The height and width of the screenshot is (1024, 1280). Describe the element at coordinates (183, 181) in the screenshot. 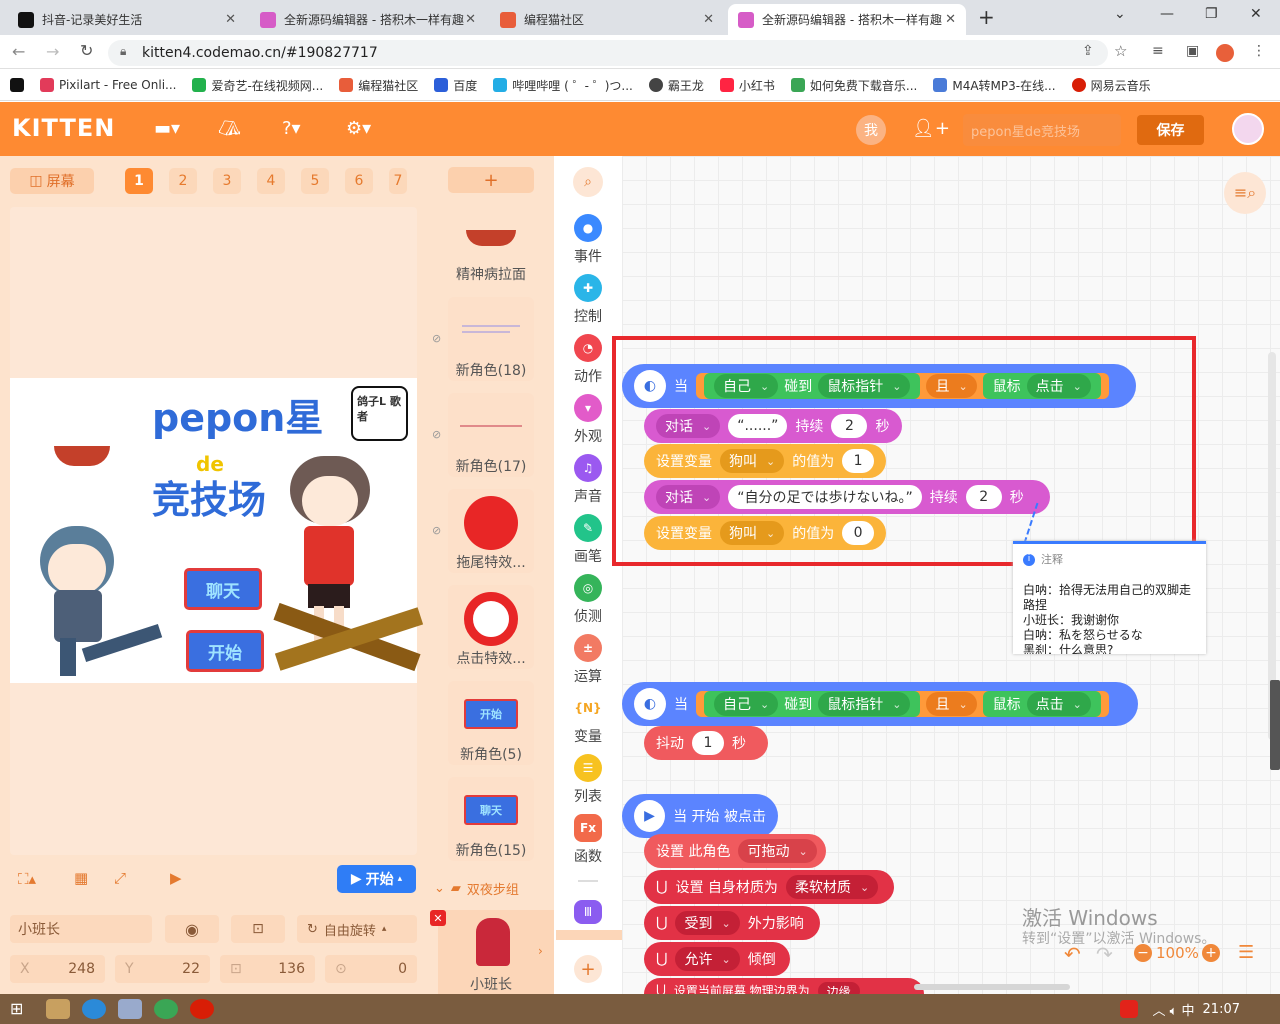

I see `page-tab-2: 2` at that location.